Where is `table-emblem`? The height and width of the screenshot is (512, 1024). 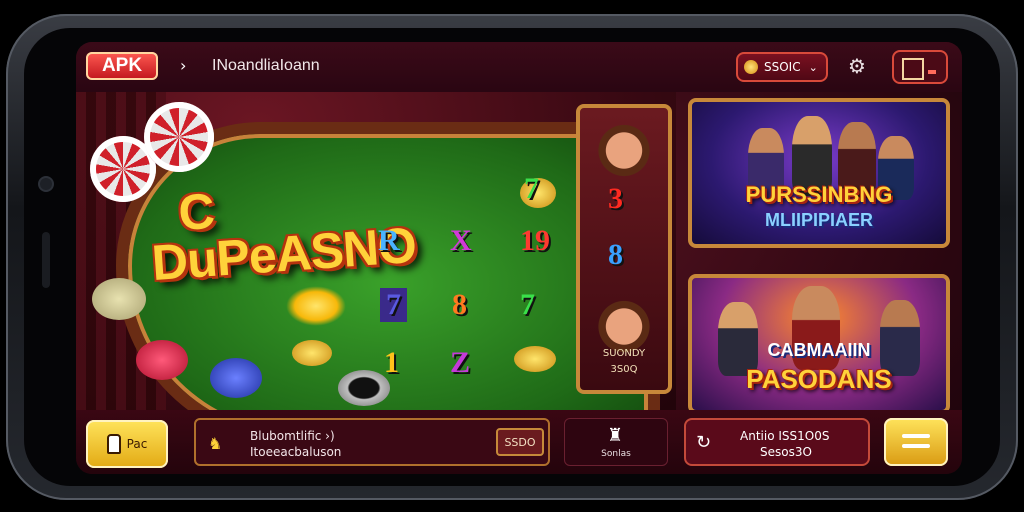 table-emblem is located at coordinates (316, 306).